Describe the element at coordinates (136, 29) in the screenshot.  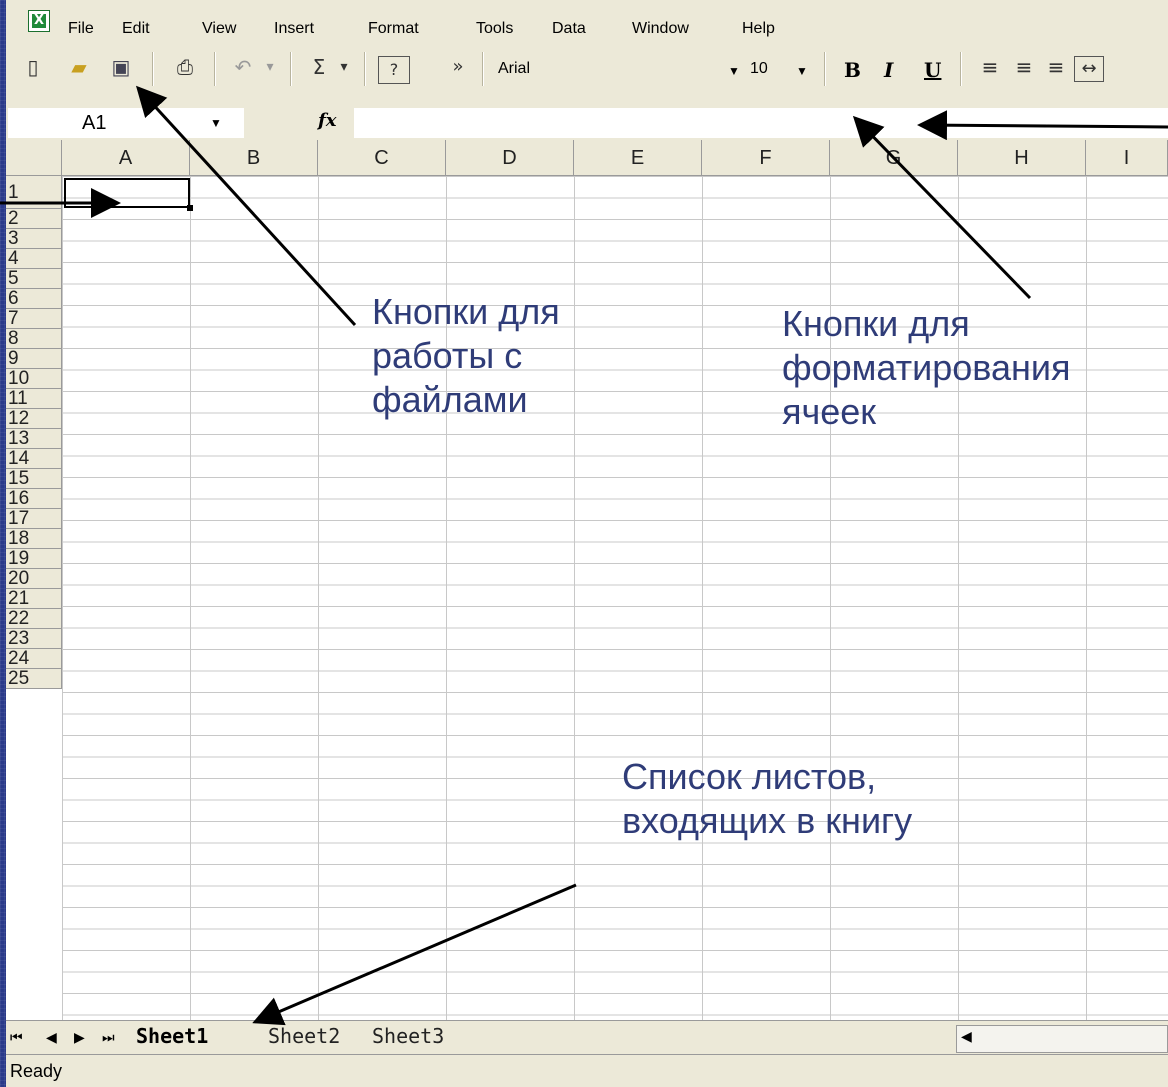
I see `menu-edit: Edit` at that location.